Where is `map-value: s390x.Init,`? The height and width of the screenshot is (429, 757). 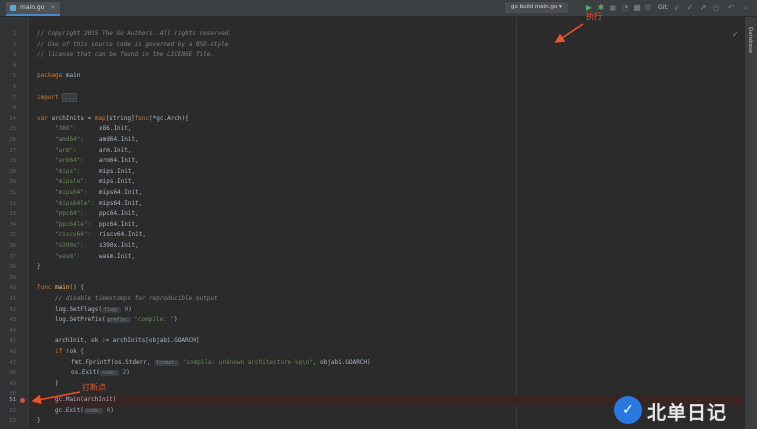 map-value: s390x.Init, is located at coordinates (119, 245).